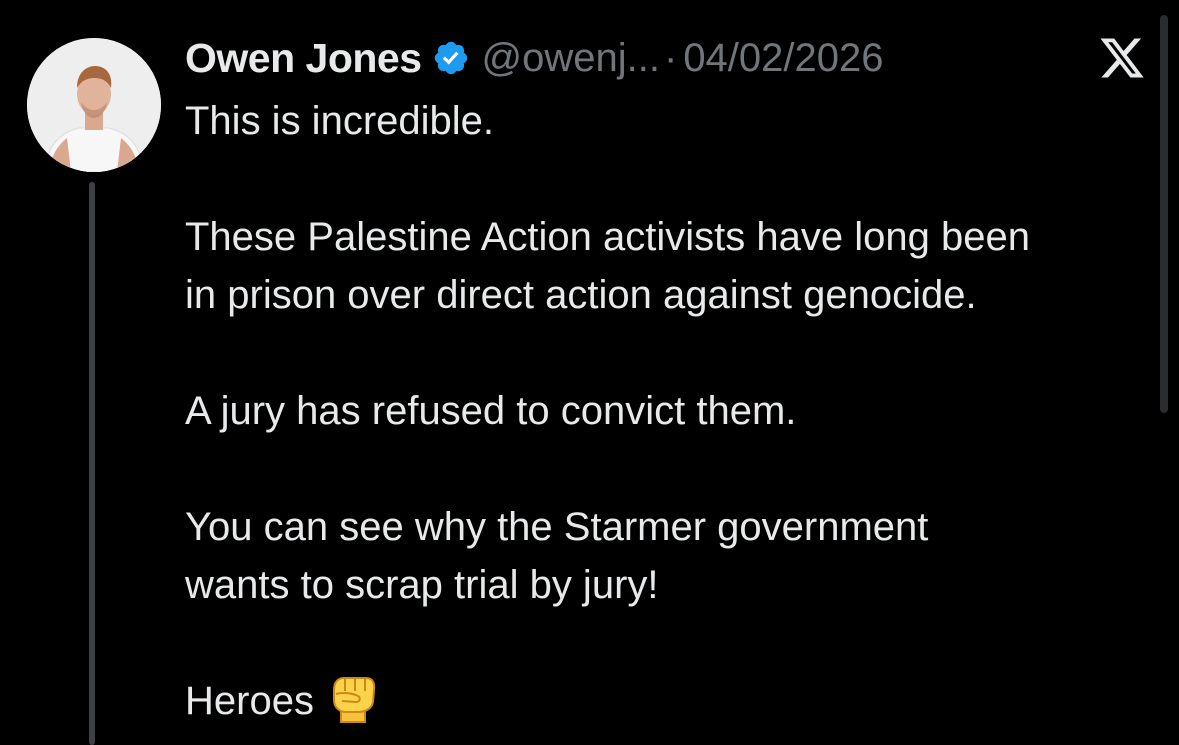  What do you see at coordinates (1122, 58) in the screenshot?
I see `x-logo-icon` at bounding box center [1122, 58].